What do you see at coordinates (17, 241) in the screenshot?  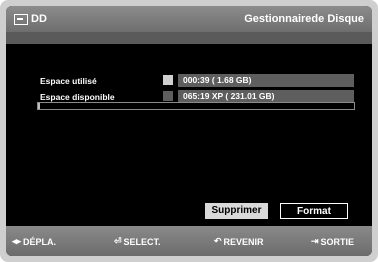 I see `left-right-arrows-icon: ◂▸` at bounding box center [17, 241].